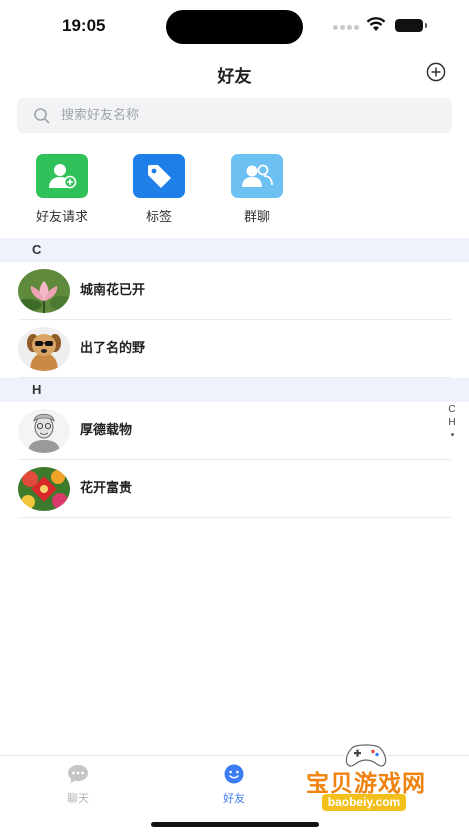 This screenshot has height=834, width=469. I want to click on tab-chat: 聊天, so click(78, 785).